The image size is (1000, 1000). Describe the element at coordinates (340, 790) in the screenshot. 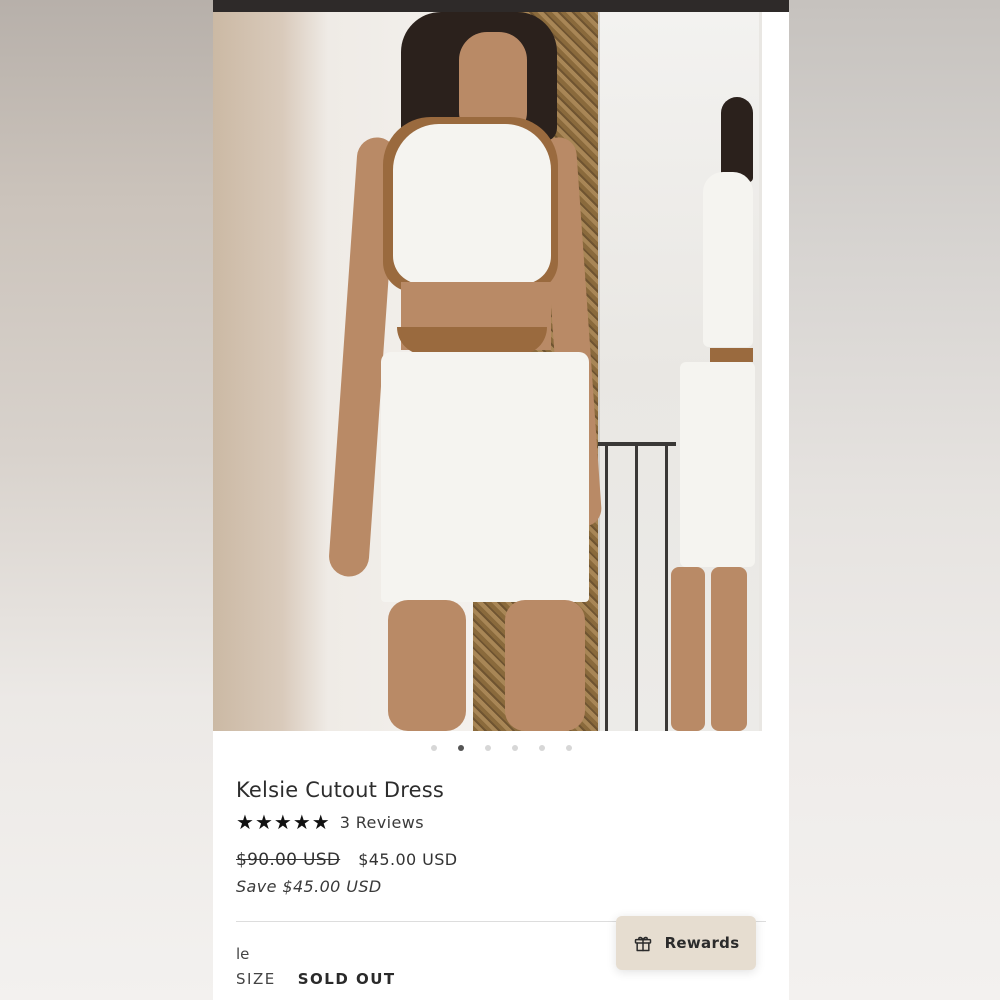

I see `product-title: Kelsie Cutout Dress` at that location.